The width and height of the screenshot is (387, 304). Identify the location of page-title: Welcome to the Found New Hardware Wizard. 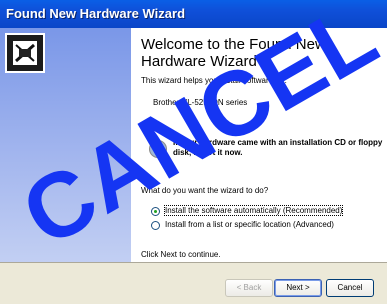
(233, 53).